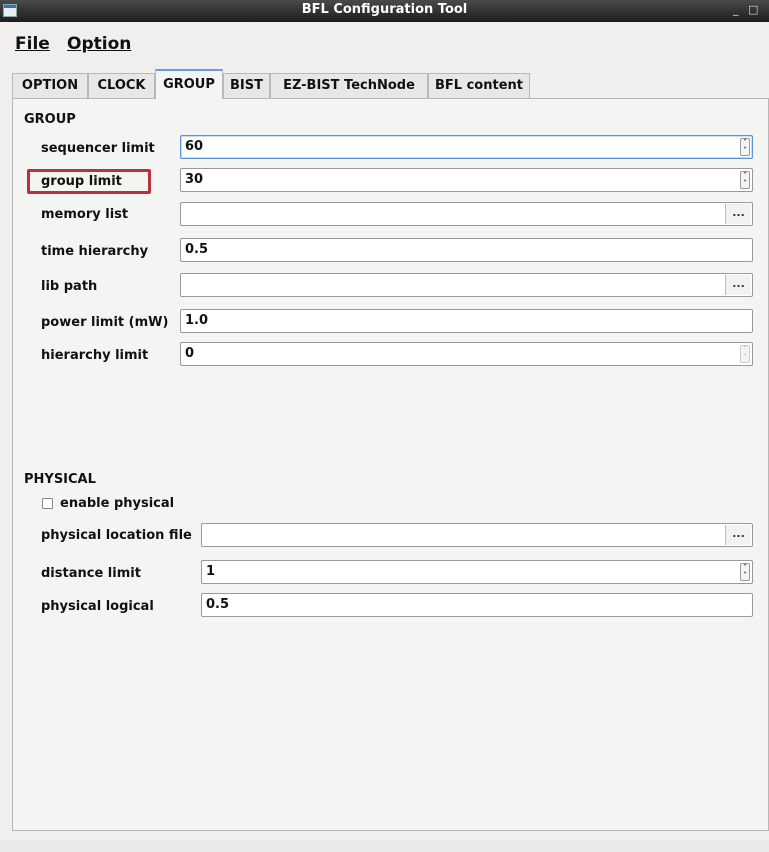 This screenshot has height=852, width=769. I want to click on menu-option: Option, so click(99, 44).